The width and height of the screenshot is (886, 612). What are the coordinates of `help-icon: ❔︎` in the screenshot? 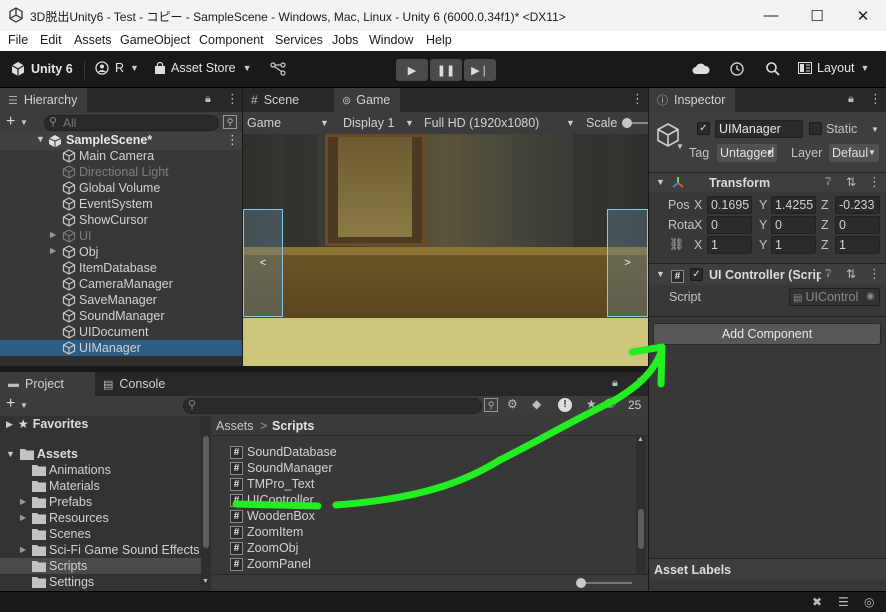 It's located at (828, 274).